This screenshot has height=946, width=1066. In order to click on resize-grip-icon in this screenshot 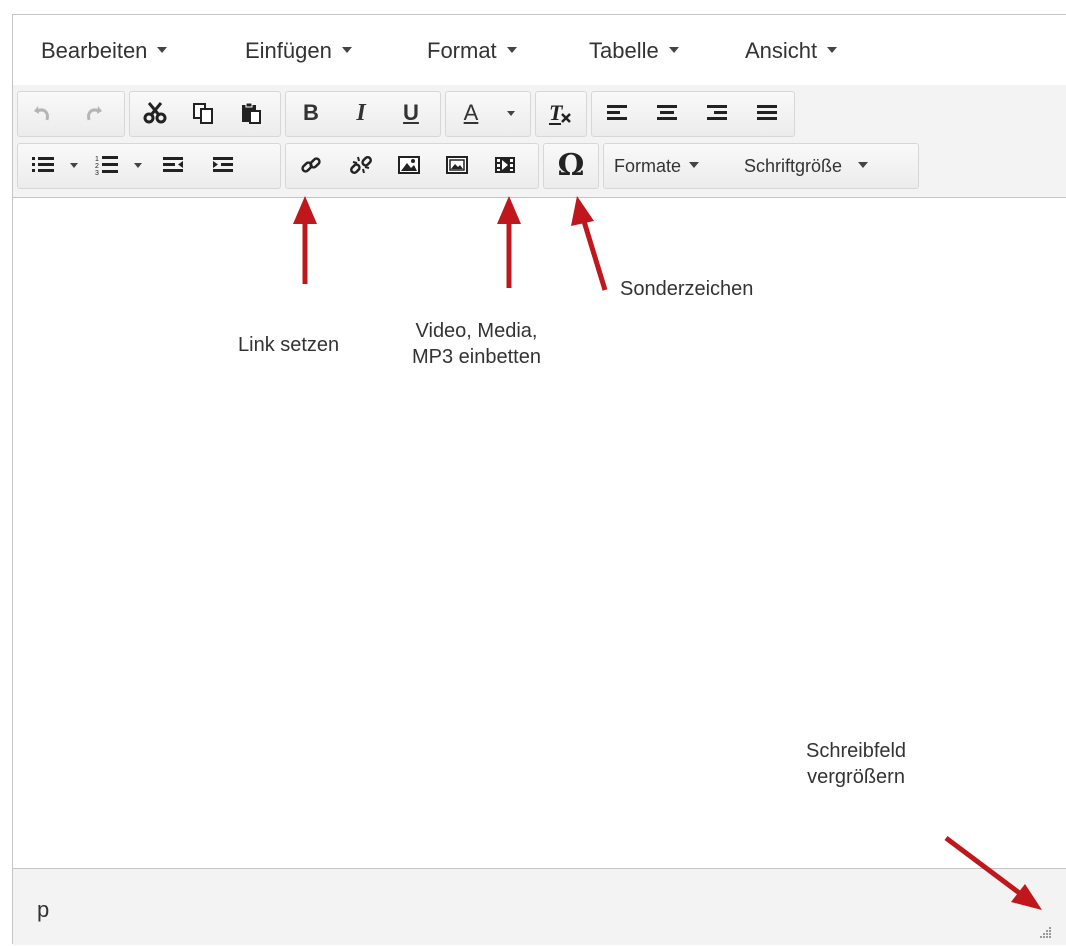, I will do `click(1045, 932)`.